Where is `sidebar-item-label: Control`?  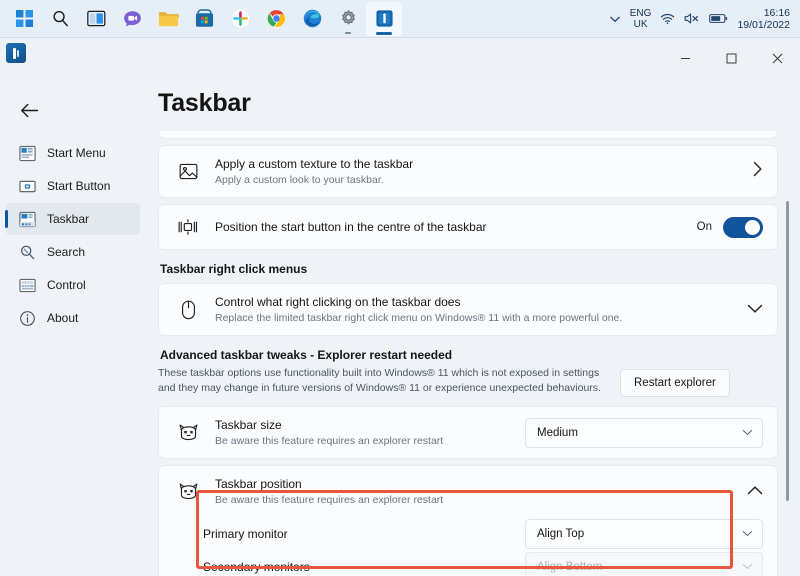
sidebar-item-label: Control is located at coordinates (66, 285).